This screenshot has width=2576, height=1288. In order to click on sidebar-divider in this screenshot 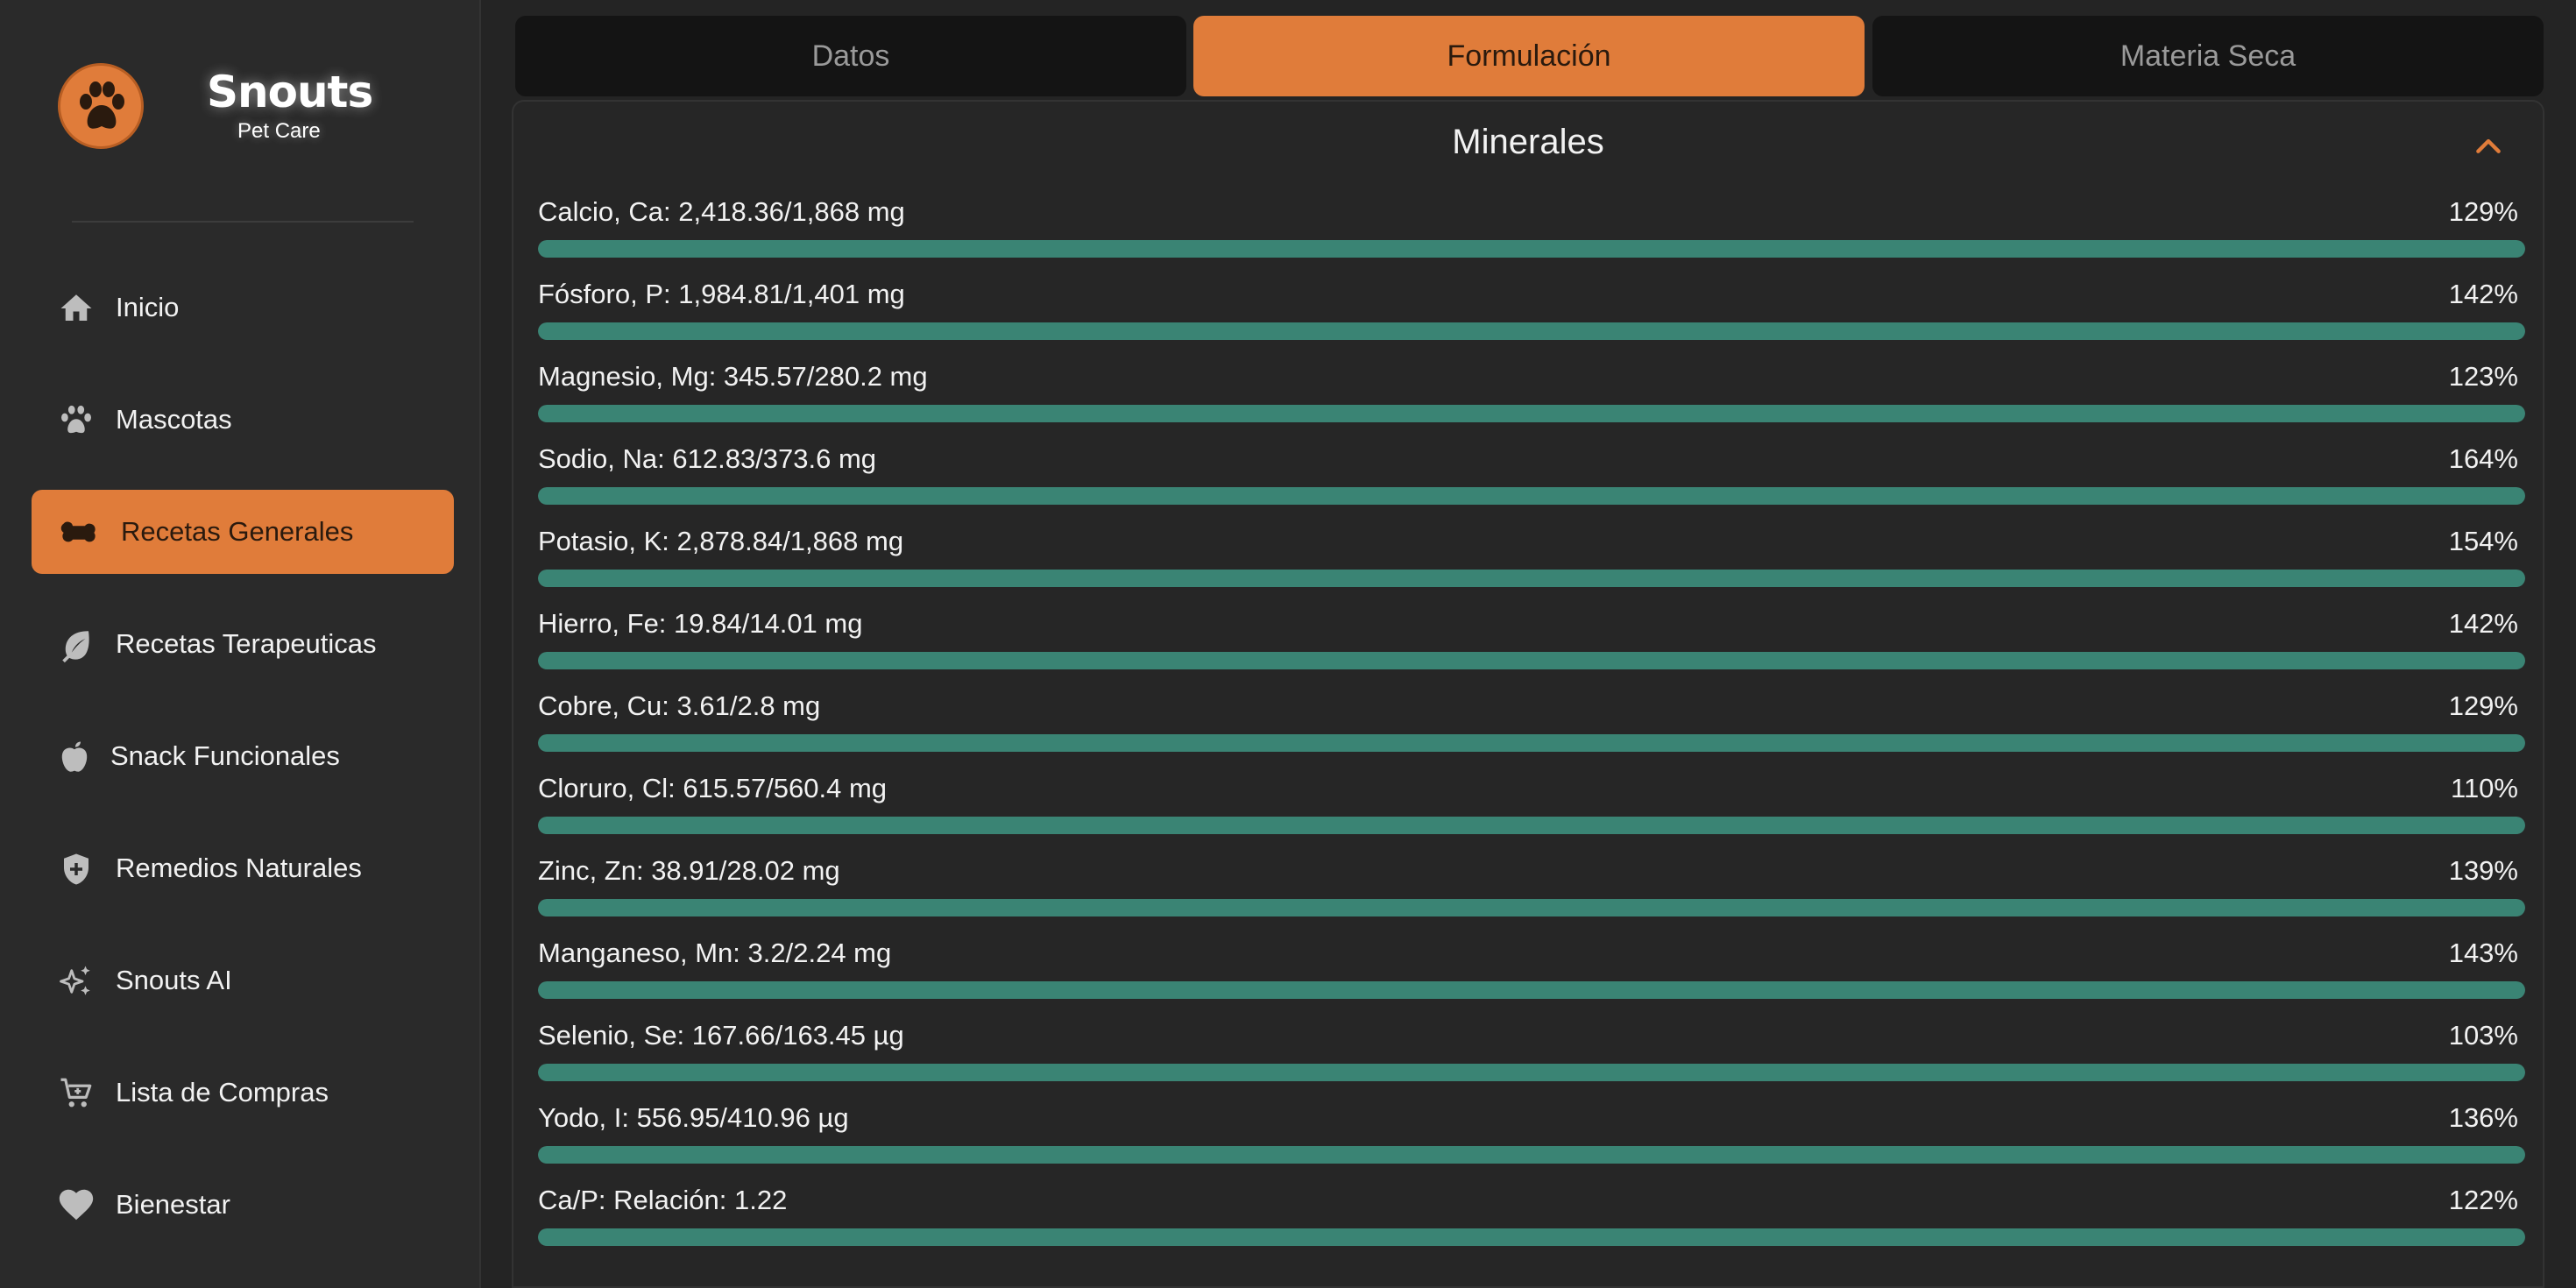, I will do `click(243, 222)`.